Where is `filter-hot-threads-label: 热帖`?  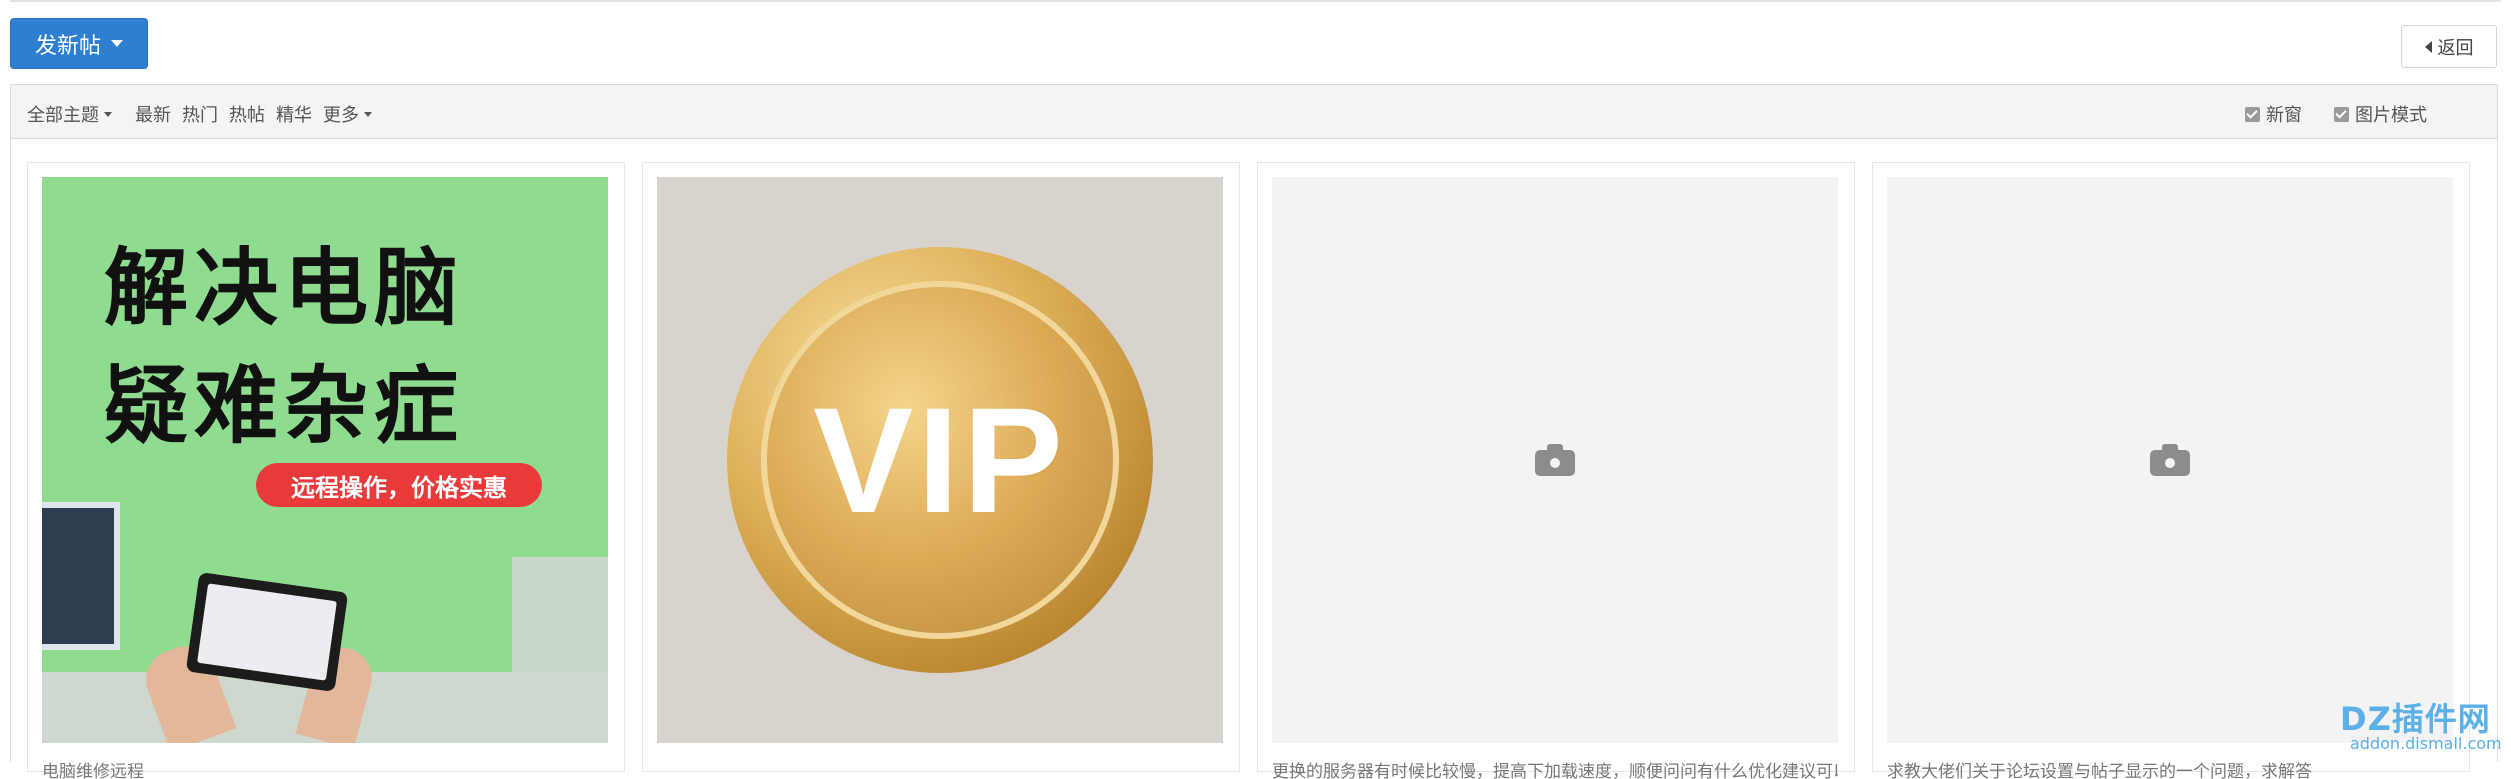 filter-hot-threads-label: 热帖 is located at coordinates (247, 115).